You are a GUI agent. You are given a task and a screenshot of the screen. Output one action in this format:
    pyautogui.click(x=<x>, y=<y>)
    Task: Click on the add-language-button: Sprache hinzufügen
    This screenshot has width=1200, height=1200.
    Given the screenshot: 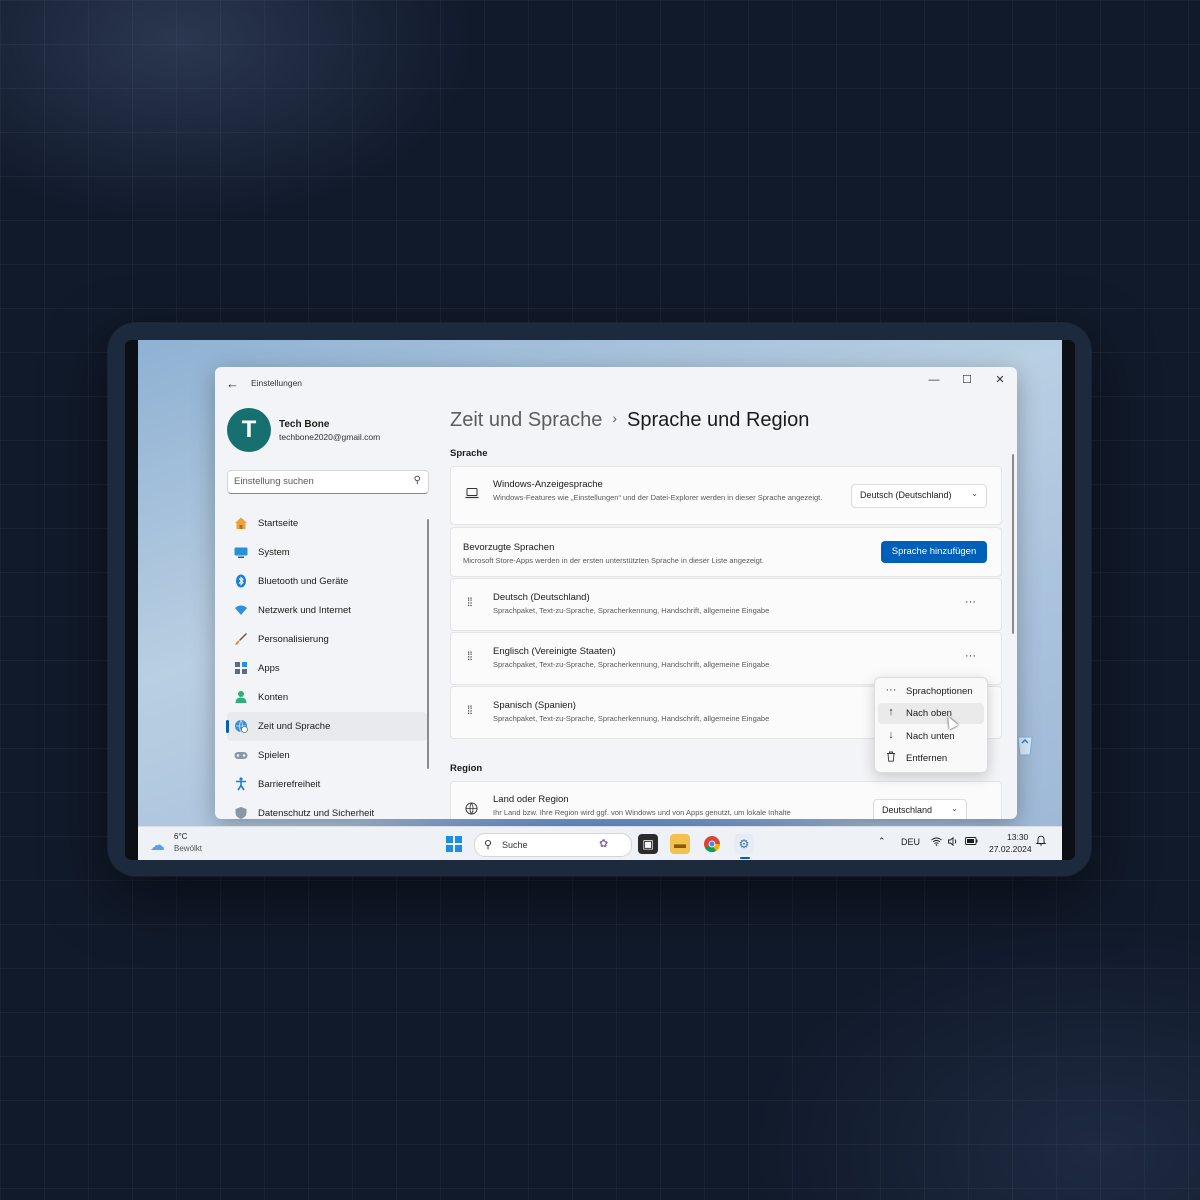 What is the action you would take?
    pyautogui.click(x=934, y=552)
    